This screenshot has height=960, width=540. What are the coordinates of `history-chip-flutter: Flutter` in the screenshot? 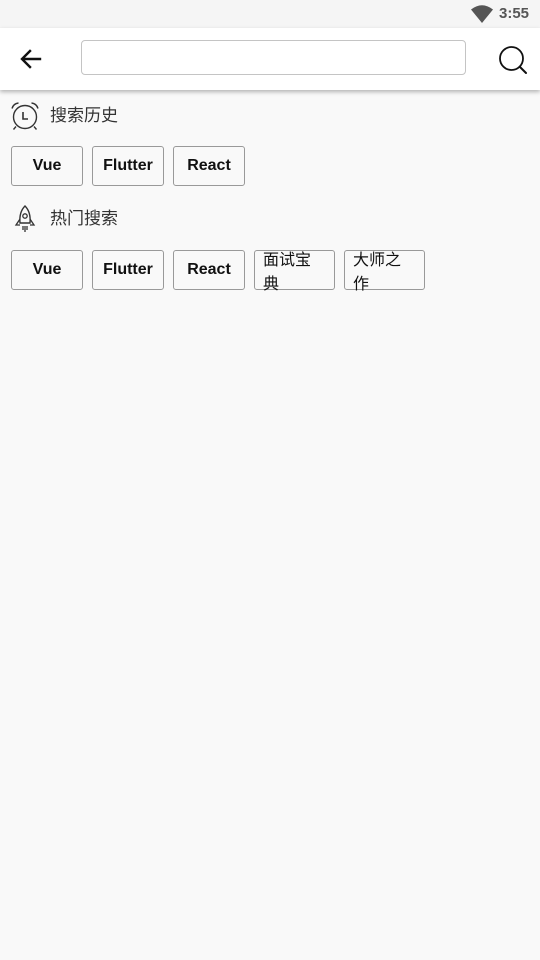 It's located at (128, 166).